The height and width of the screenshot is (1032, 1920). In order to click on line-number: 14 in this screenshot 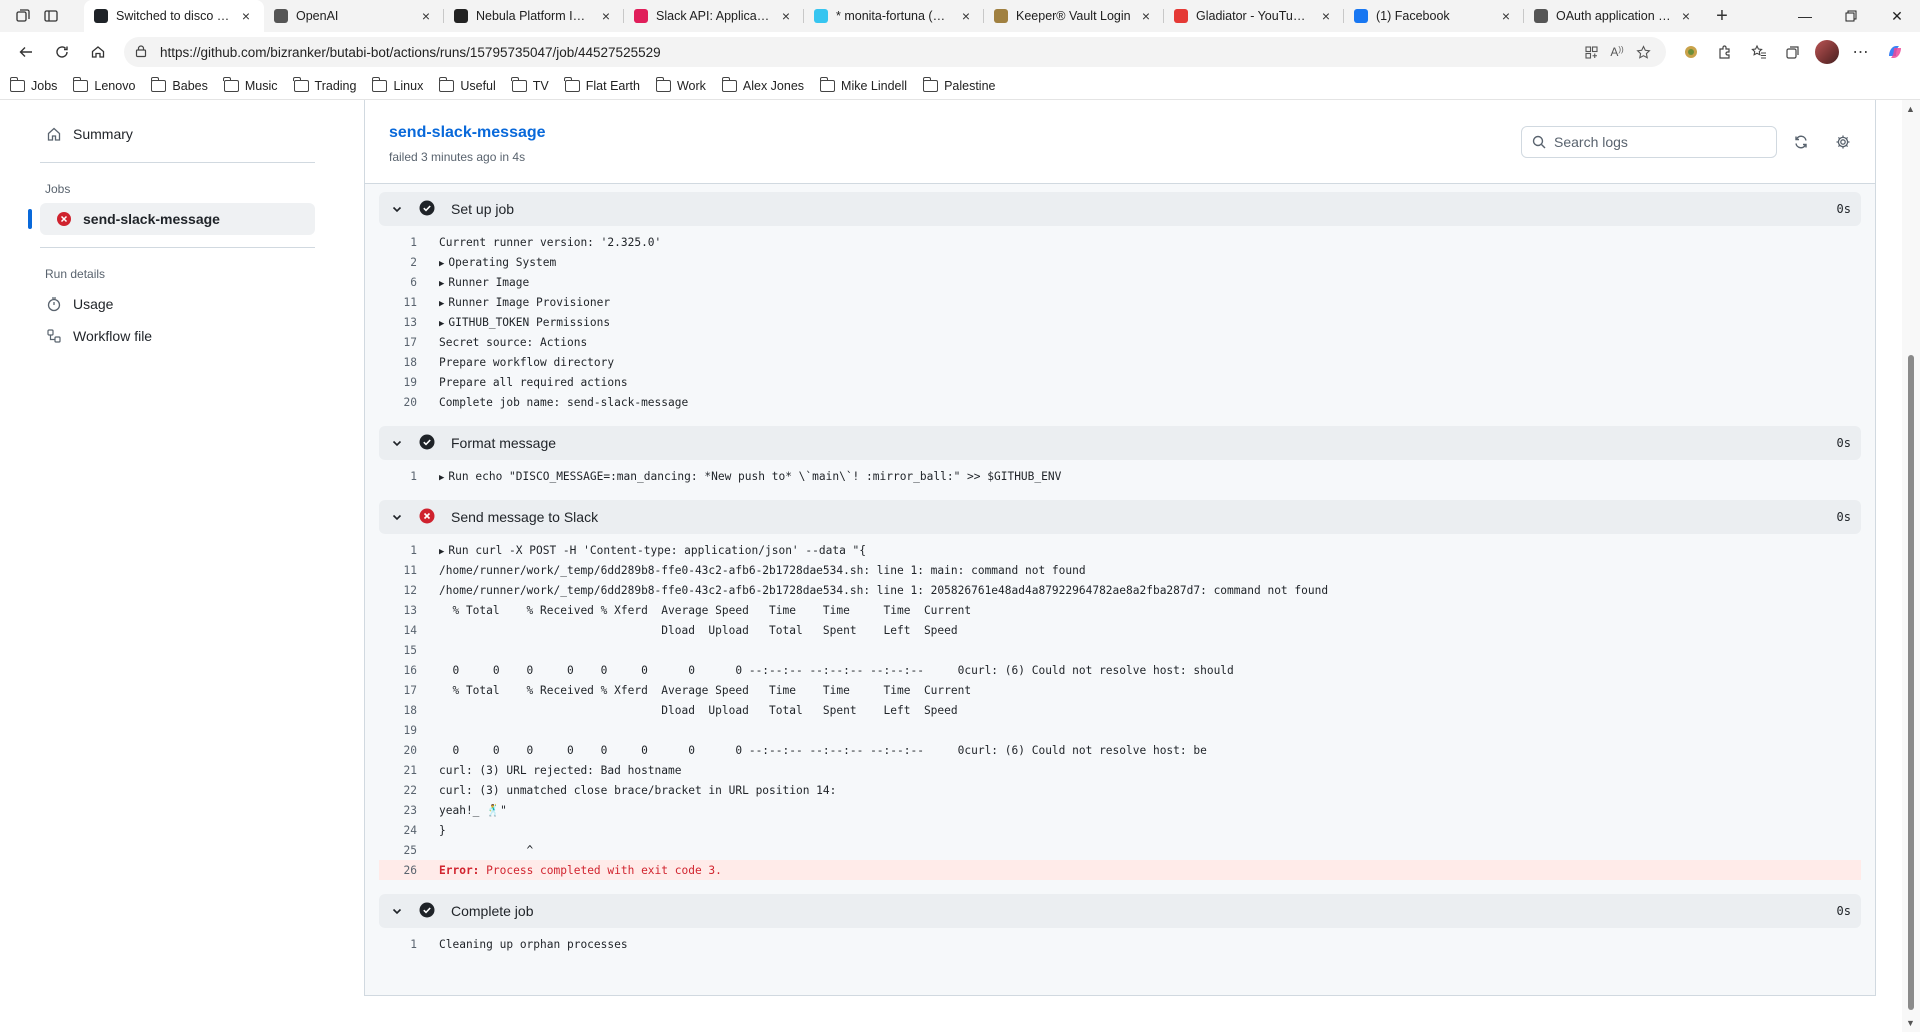, I will do `click(403, 630)`.